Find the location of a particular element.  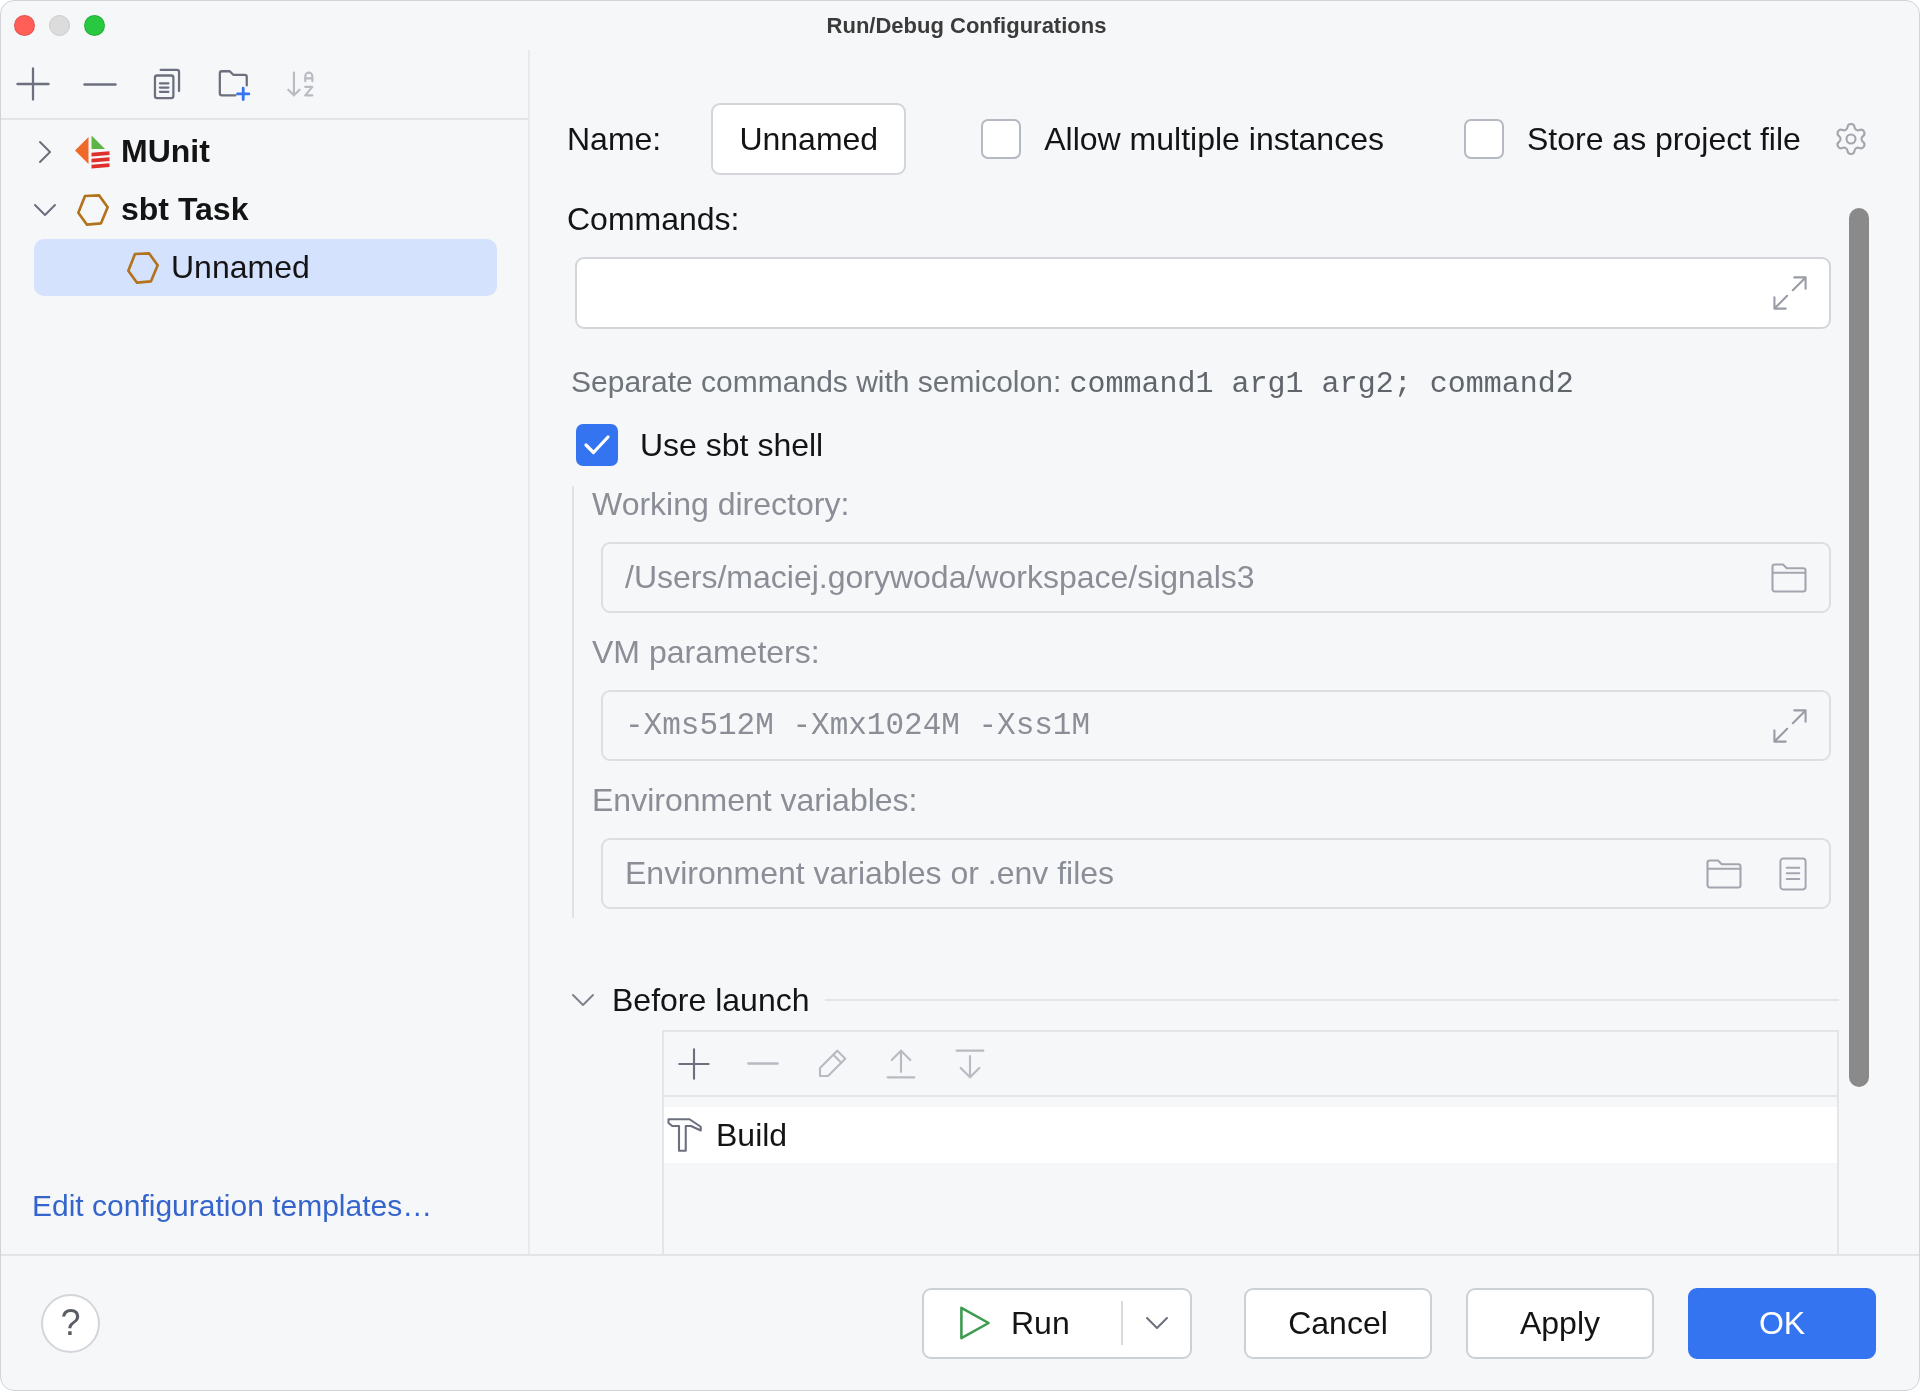

commands-label: Commands: is located at coordinates (653, 219).